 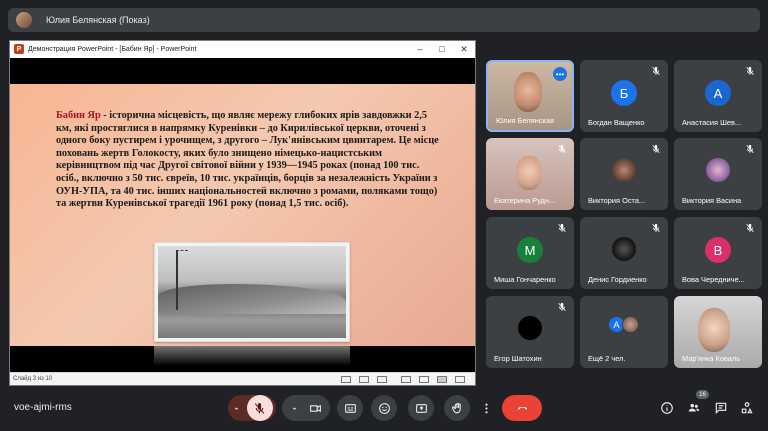 I want to click on slide-counter: Слайд 3 из 10, so click(x=33, y=379).